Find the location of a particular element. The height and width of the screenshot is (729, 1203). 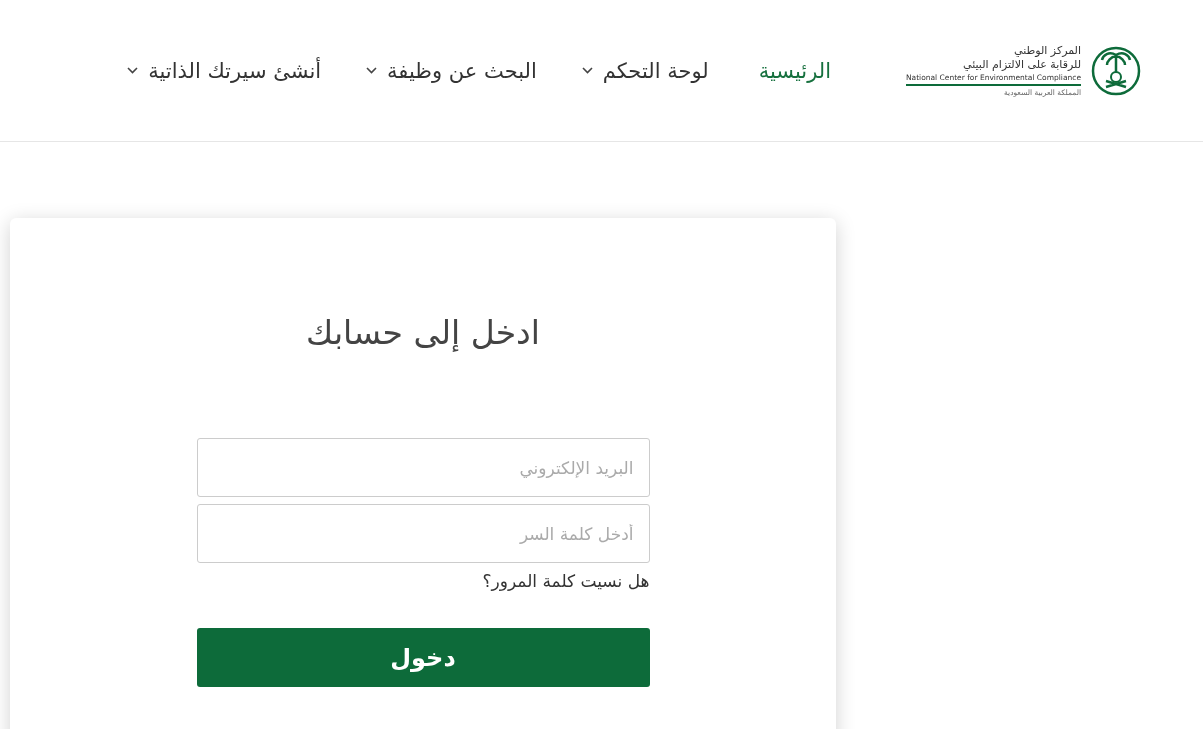

nav-link: البحث عن وظيفة is located at coordinates (444, 70).